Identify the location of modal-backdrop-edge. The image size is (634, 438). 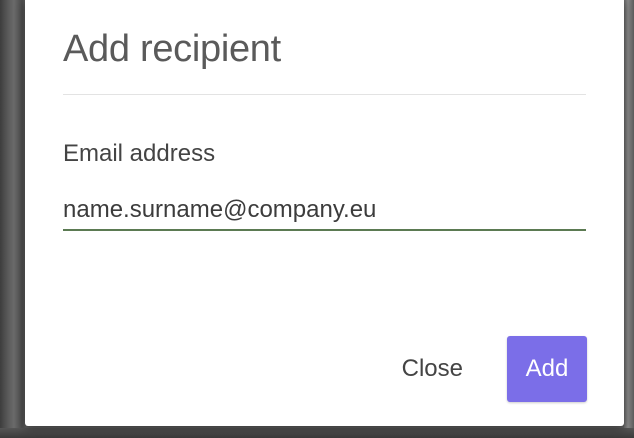
(629, 219).